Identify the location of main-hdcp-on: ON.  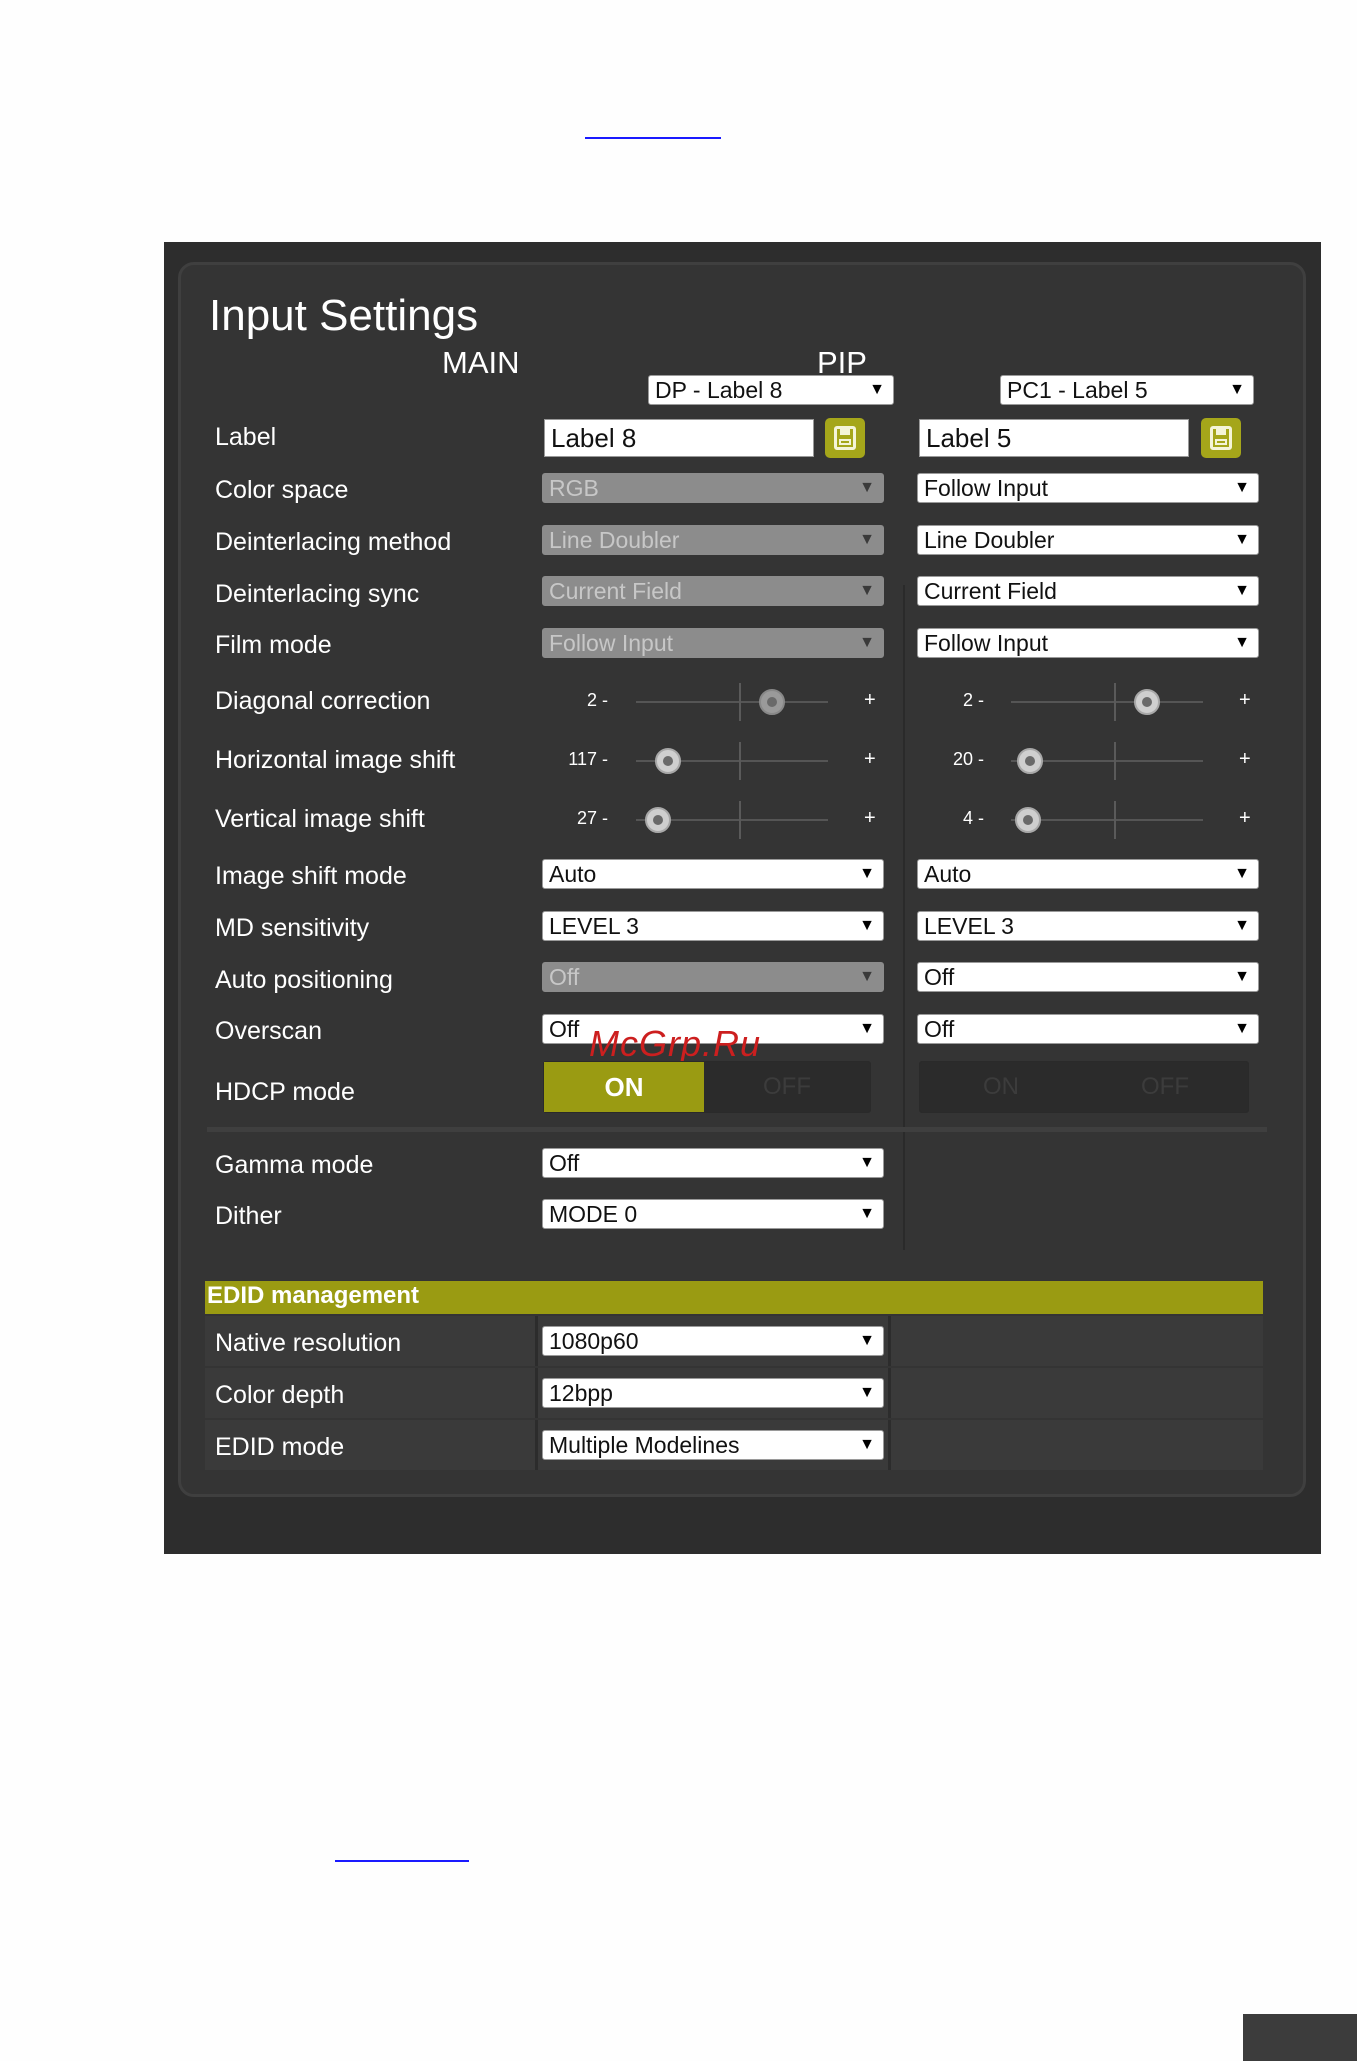
(624, 1087).